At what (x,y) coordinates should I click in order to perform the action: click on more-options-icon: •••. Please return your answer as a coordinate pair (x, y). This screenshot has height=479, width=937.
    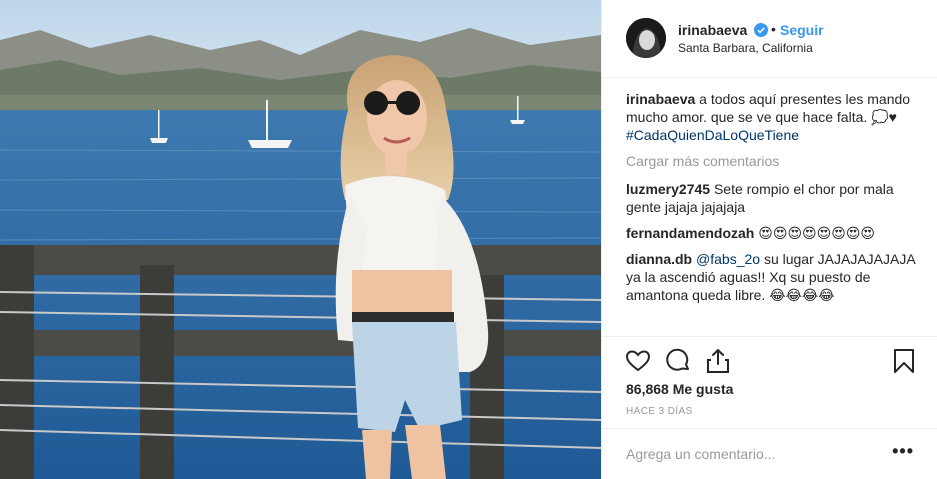
    Looking at the image, I should click on (903, 451).